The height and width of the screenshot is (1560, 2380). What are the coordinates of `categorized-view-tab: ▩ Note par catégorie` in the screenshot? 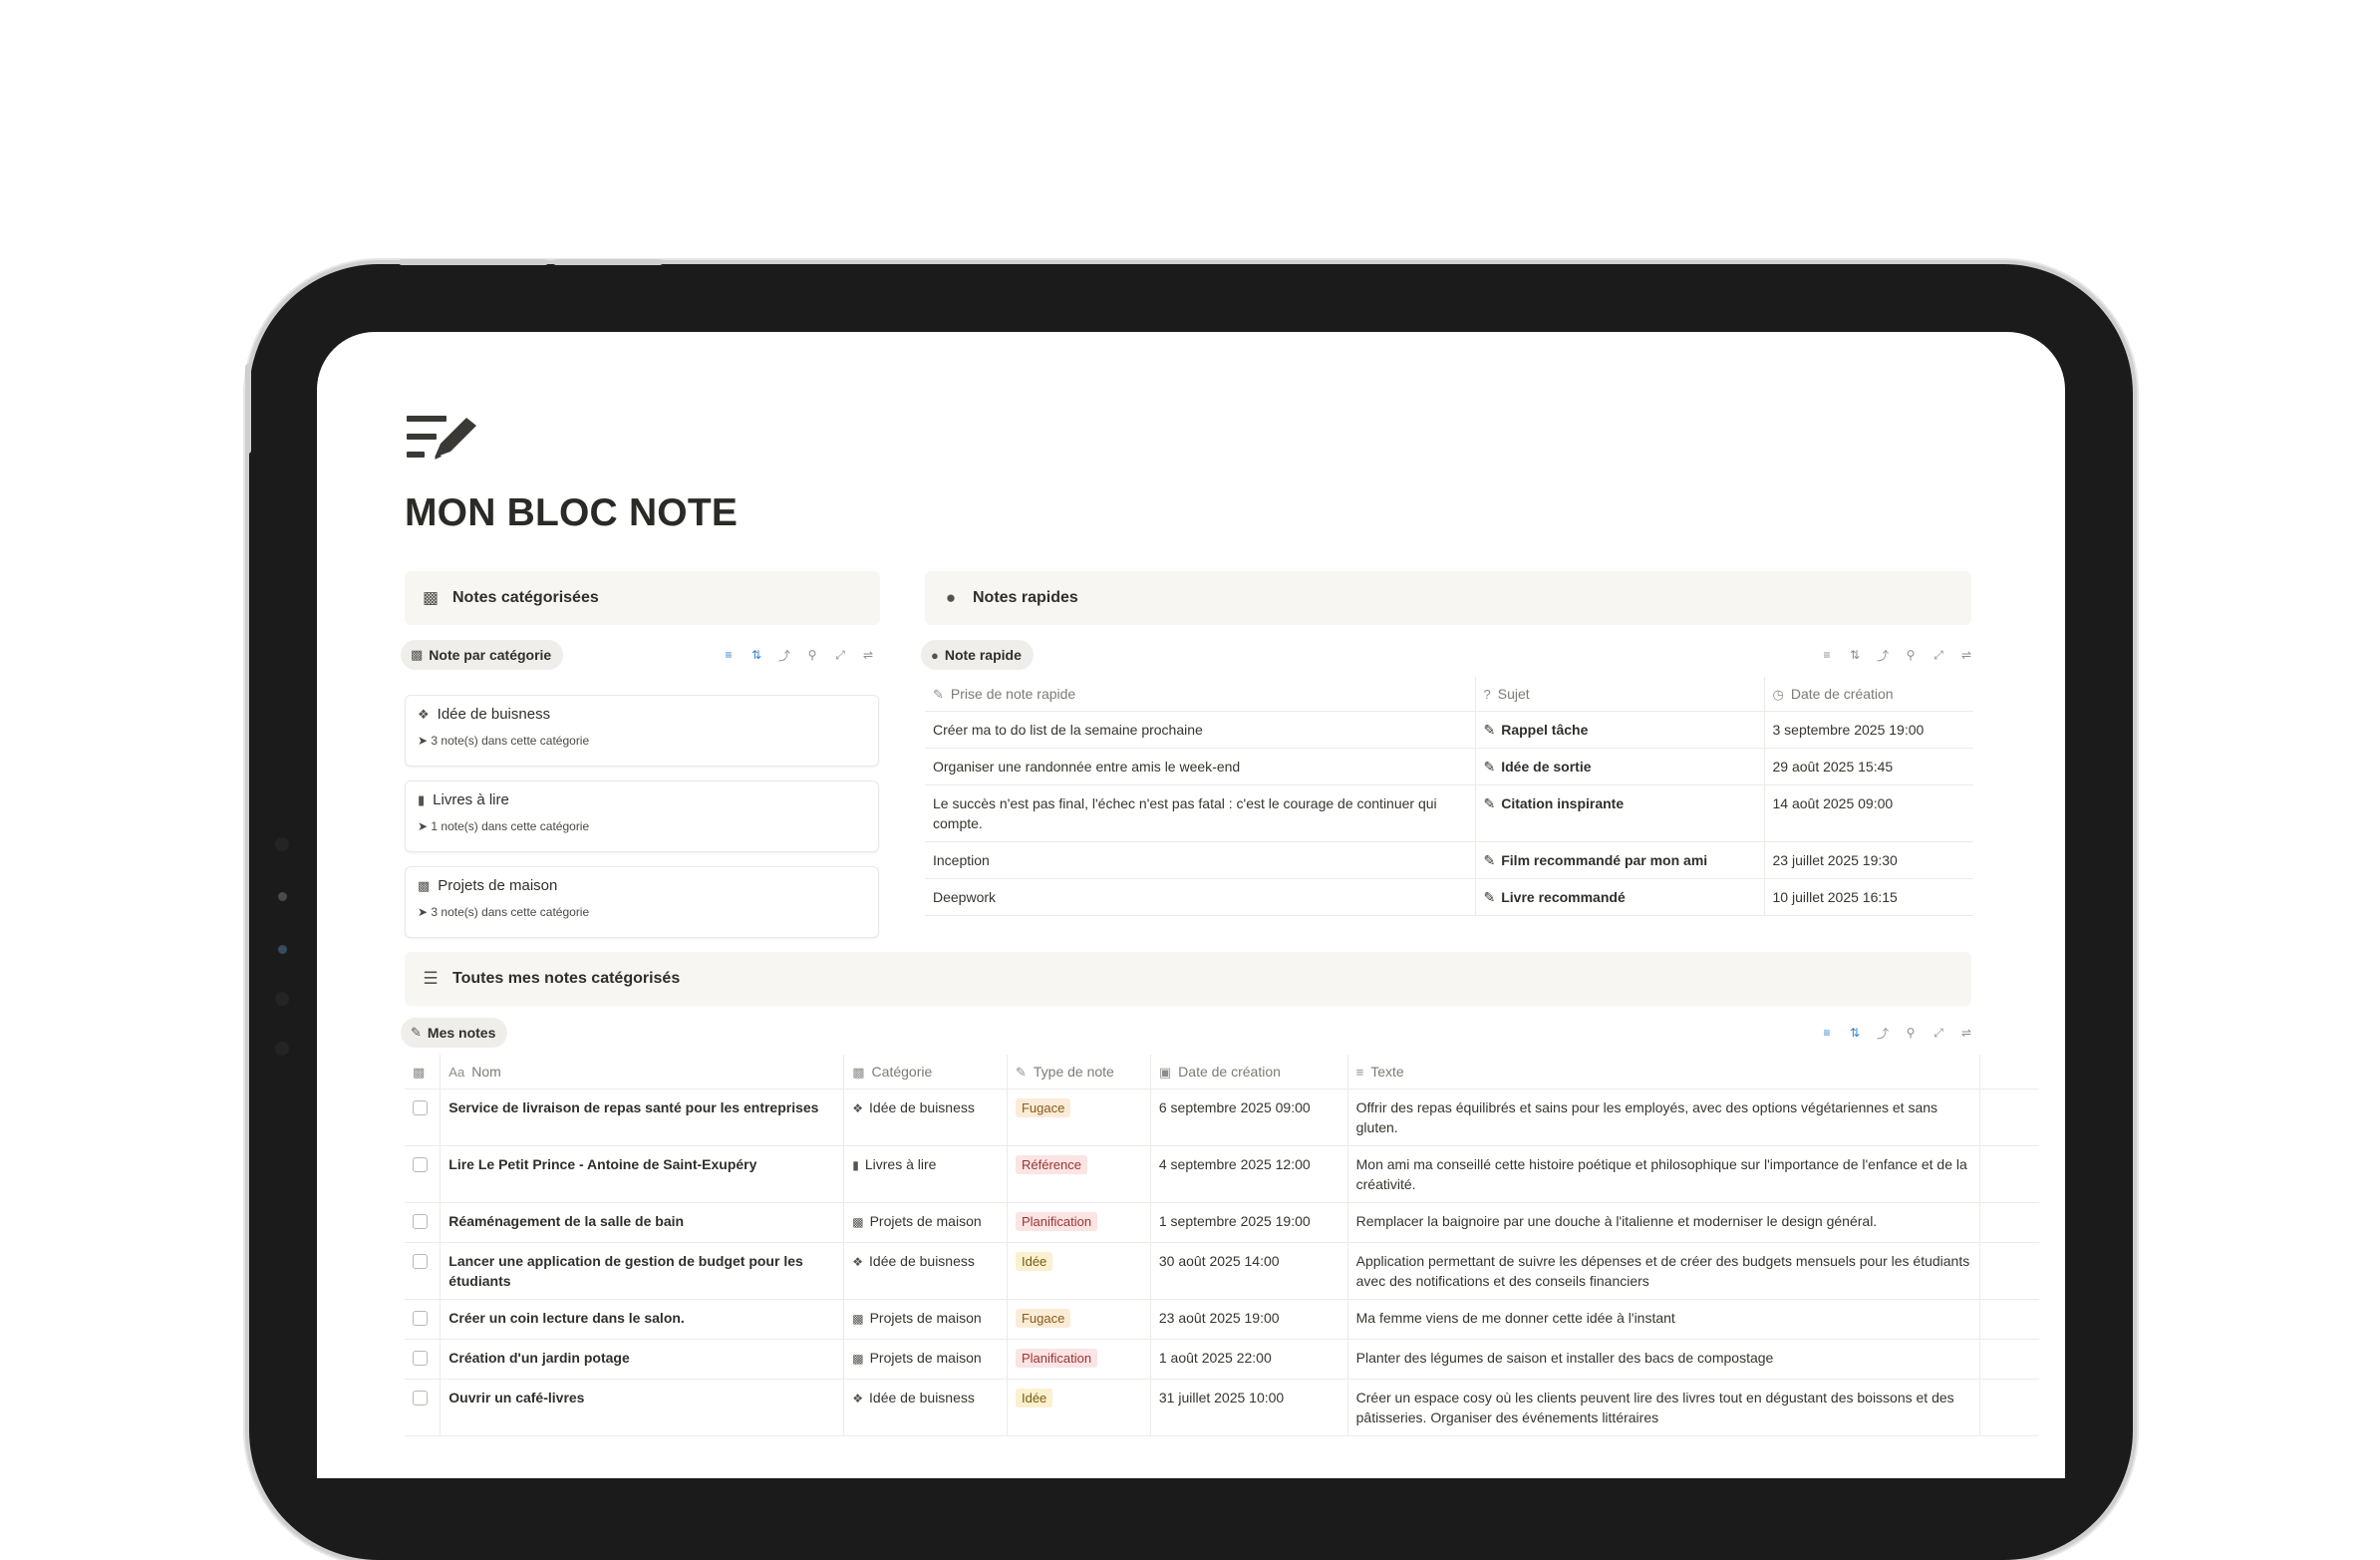 It's located at (483, 655).